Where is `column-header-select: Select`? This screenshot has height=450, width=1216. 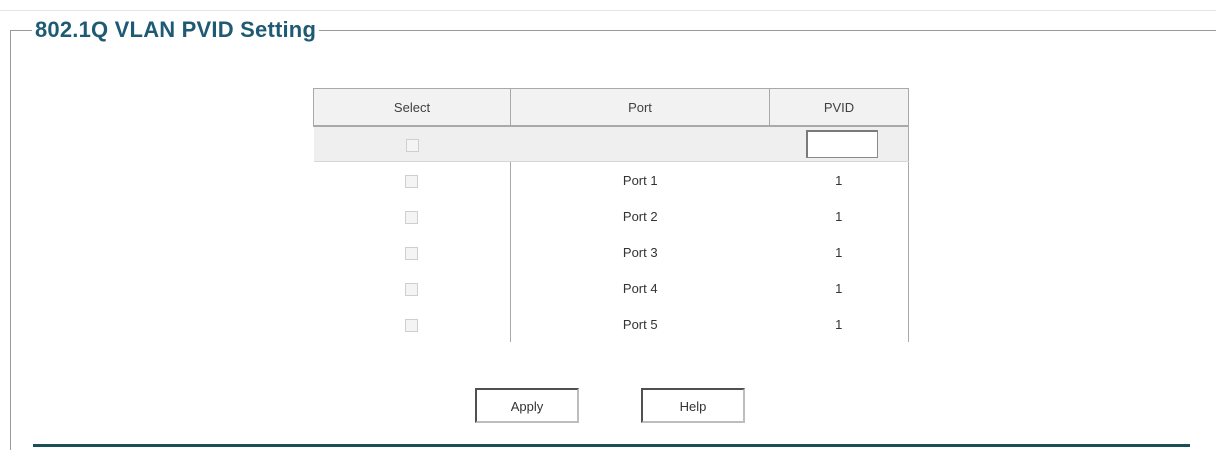
column-header-select: Select is located at coordinates (412, 107).